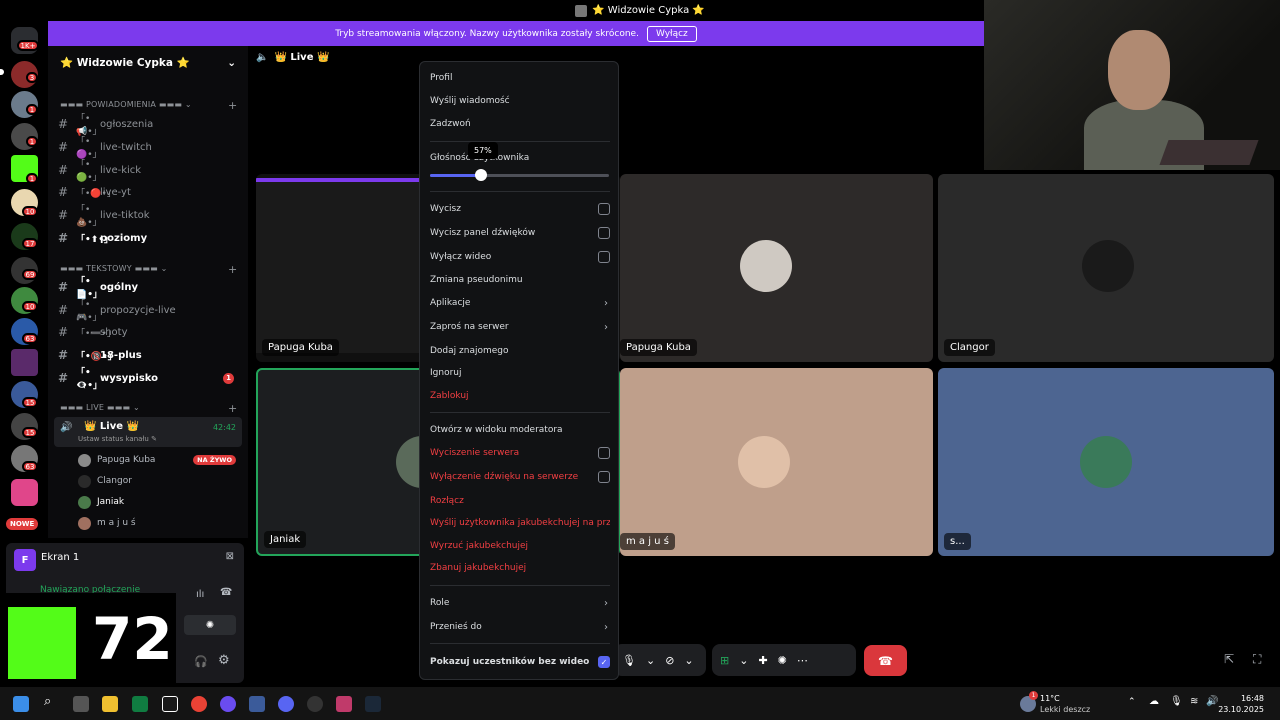  Describe the element at coordinates (150, 311) in the screenshot. I see `channel-item: # 「•🎮•」 propozycje-live` at that location.